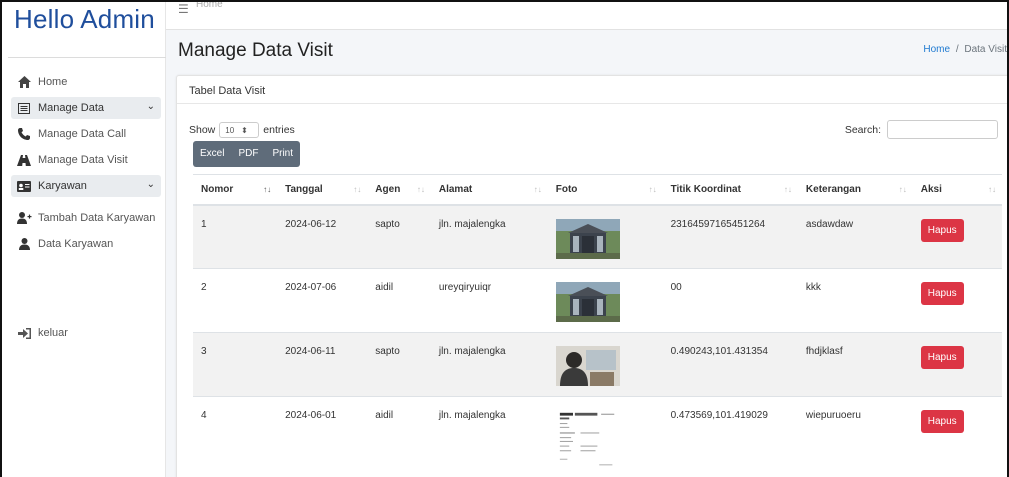 The image size is (1009, 477). Describe the element at coordinates (267, 189) in the screenshot. I see `sort-asc-icon: ↑↓` at that location.